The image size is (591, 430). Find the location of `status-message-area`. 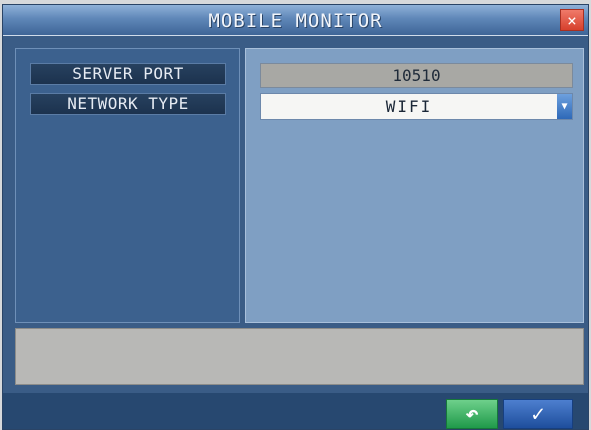

status-message-area is located at coordinates (299, 356).